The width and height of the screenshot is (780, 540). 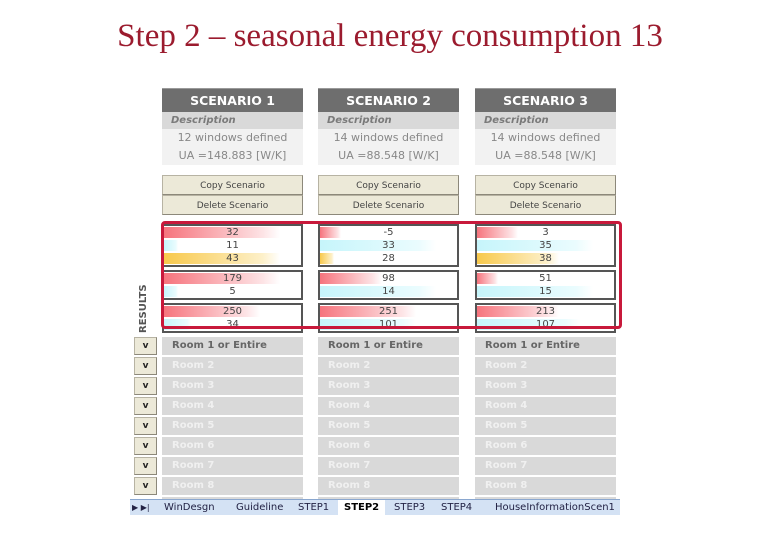 I want to click on results-group-1: 32 11 43, so click(x=232, y=245).